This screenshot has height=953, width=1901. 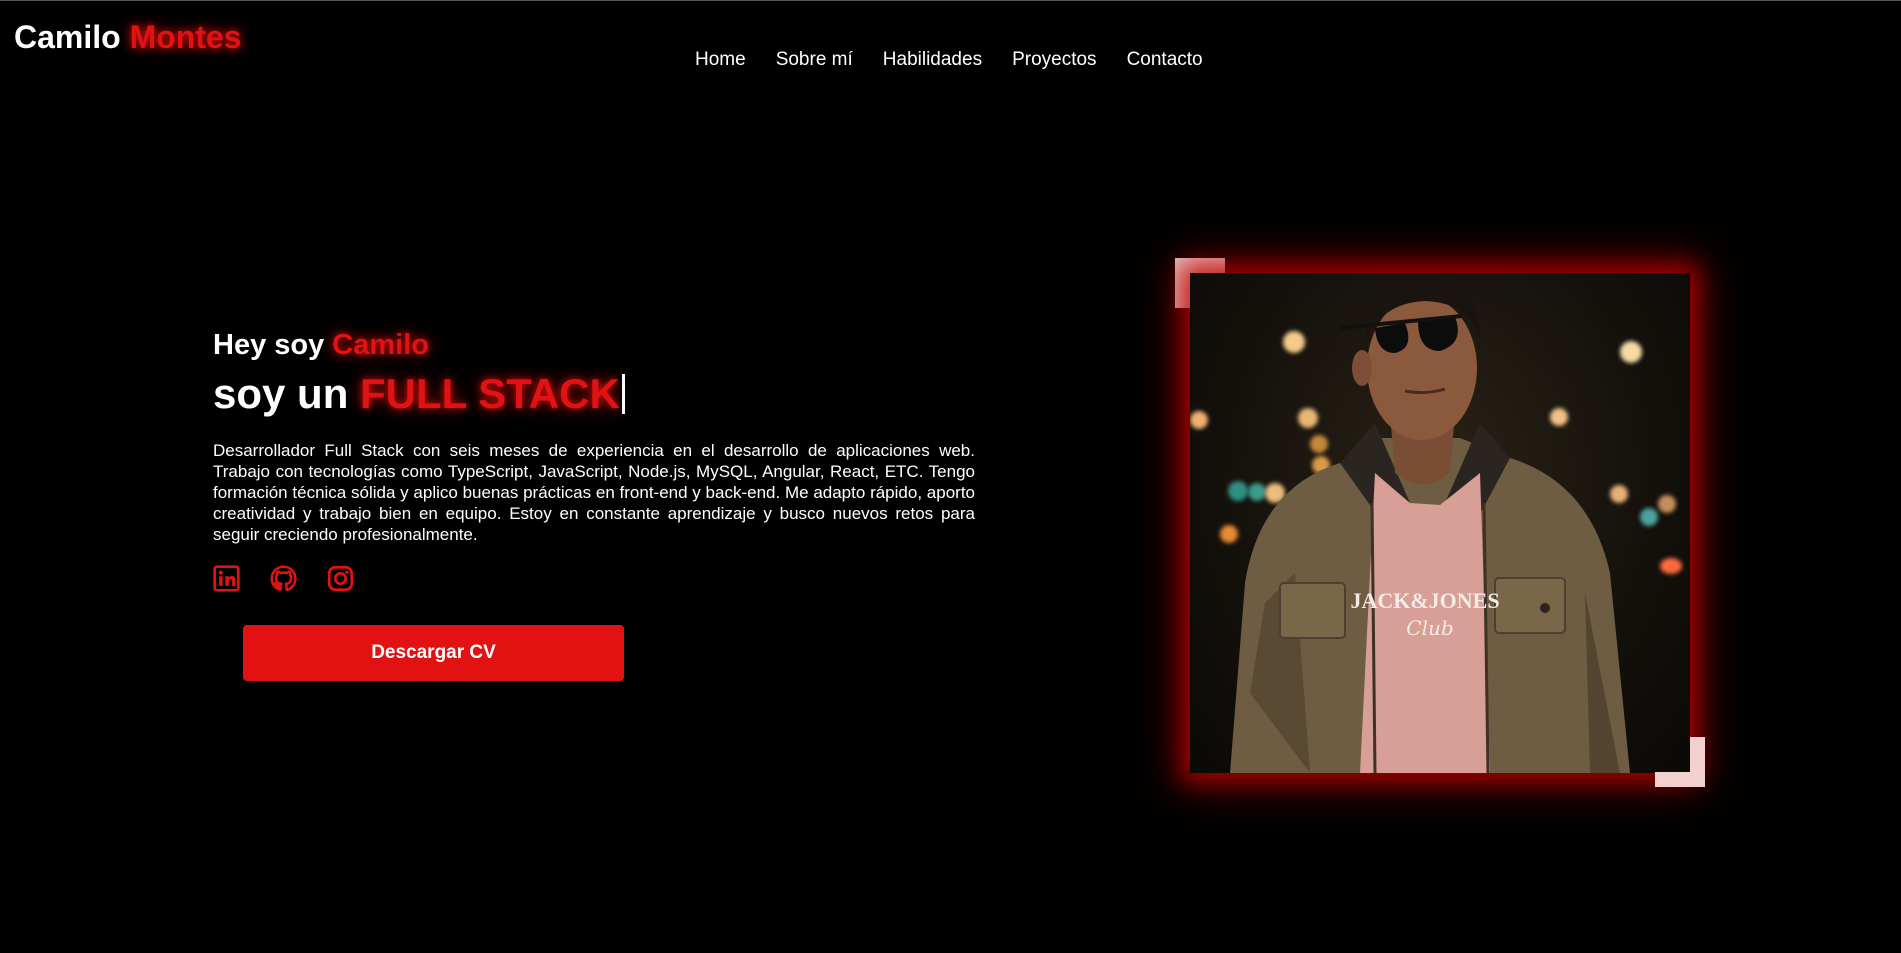 I want to click on profile-photo: JACK&JONES Club, so click(x=1440, y=523).